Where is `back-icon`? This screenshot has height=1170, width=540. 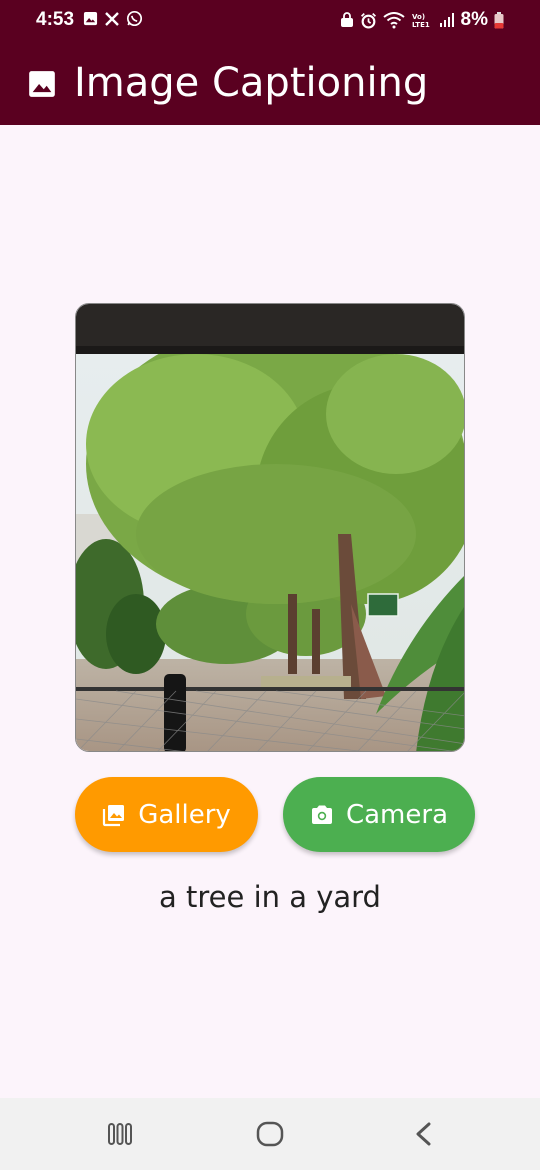
back-icon is located at coordinates (423, 1134).